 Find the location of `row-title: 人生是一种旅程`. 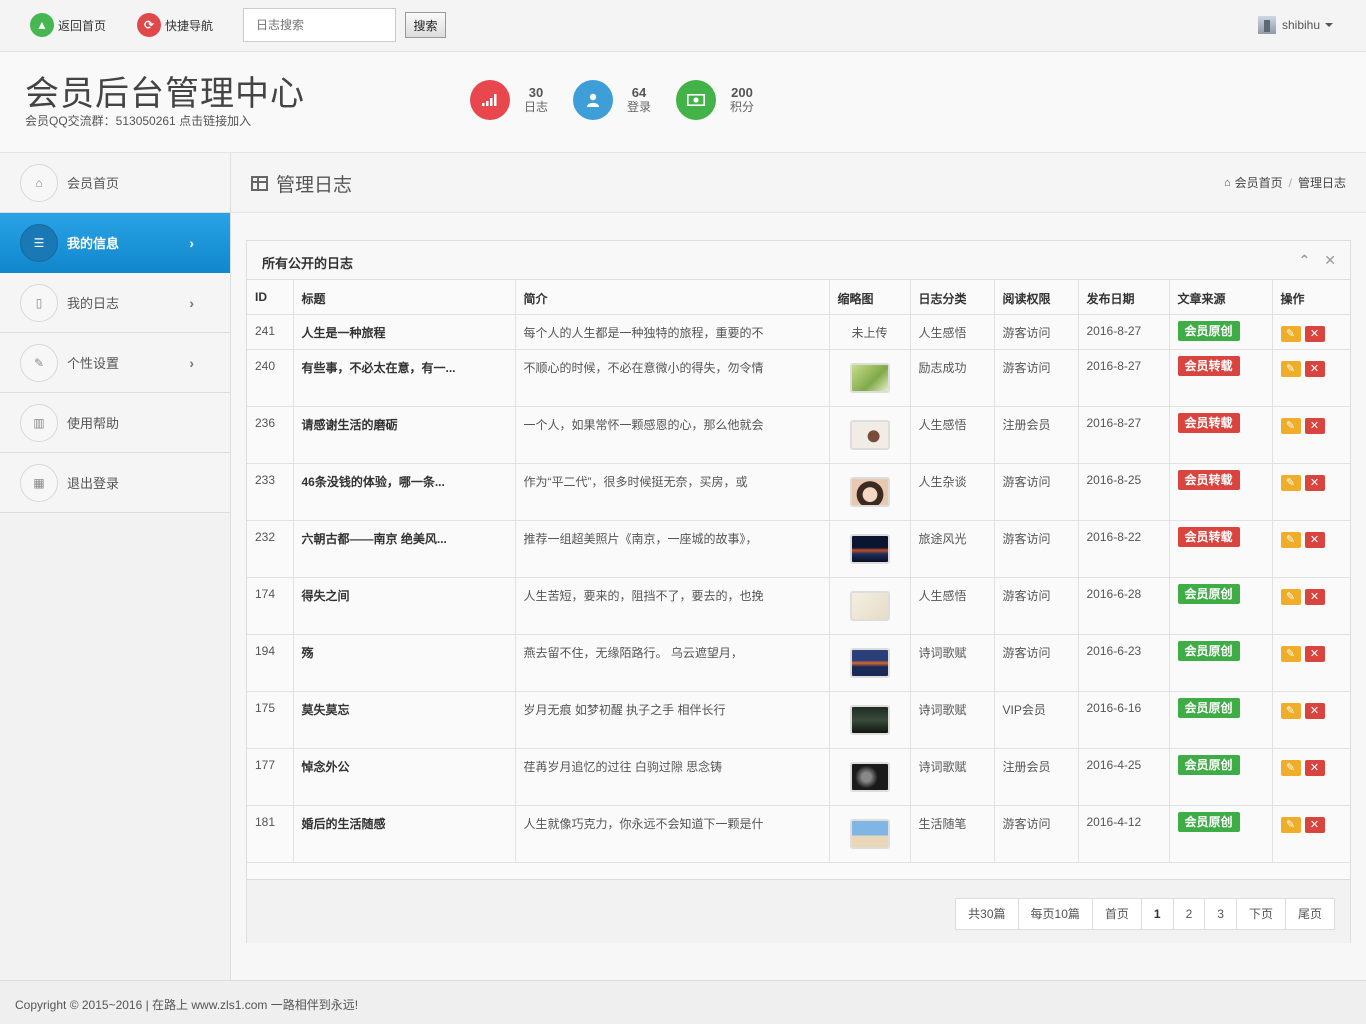

row-title: 人生是一种旅程 is located at coordinates (404, 332).